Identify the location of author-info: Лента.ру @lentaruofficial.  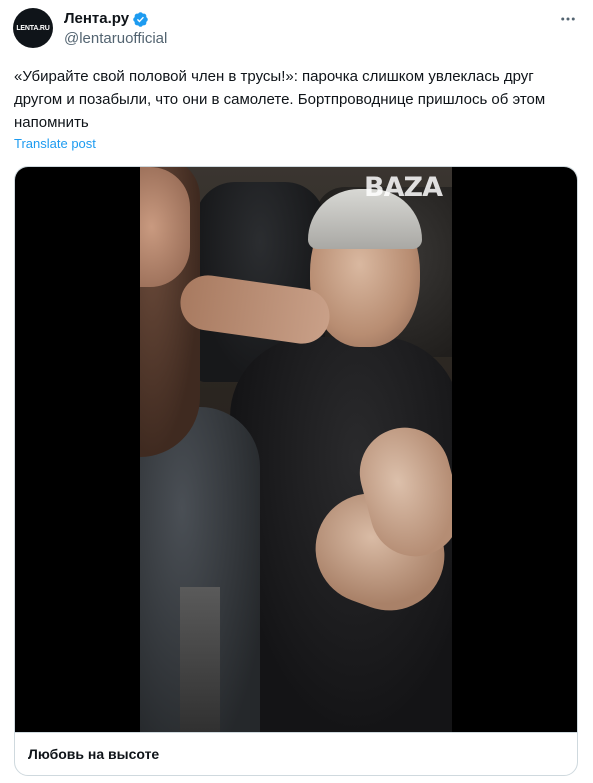
(115, 29).